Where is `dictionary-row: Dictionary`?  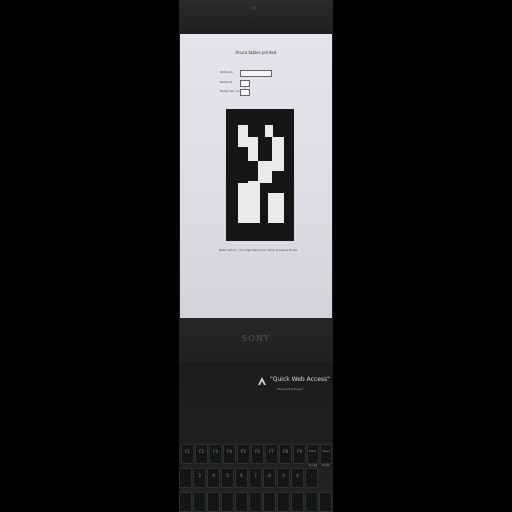
dictionary-row: Dictionary is located at coordinates (265, 73).